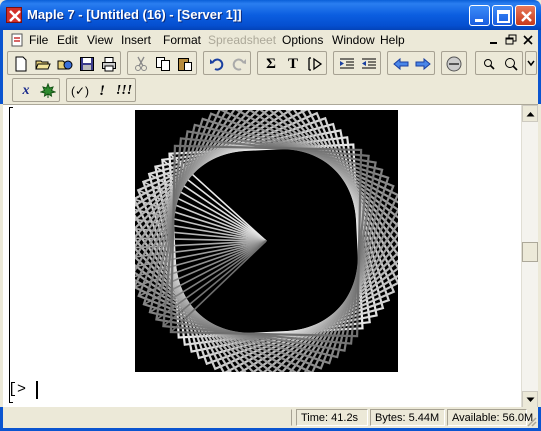 The width and height of the screenshot is (541, 431). Describe the element at coordinates (134, 14) in the screenshot. I see `window-title: Maple 7 - [Untitled (16) - [Server 1]]` at that location.